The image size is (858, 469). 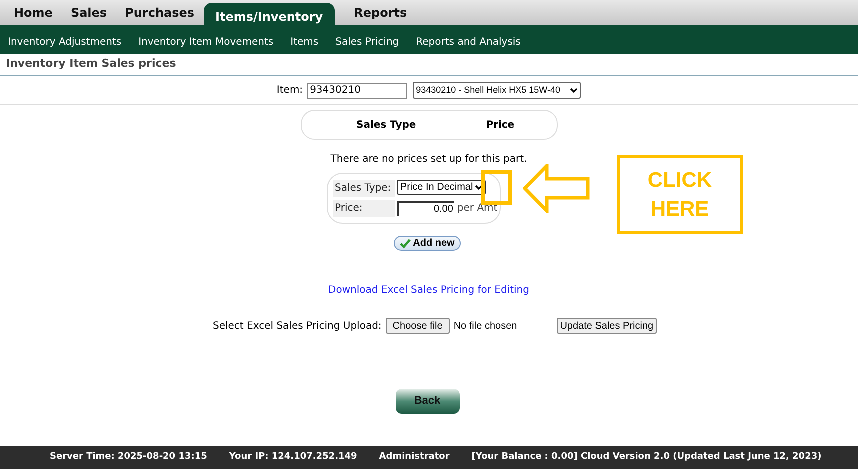 What do you see at coordinates (477, 209) in the screenshot?
I see `price-unit: per Amt` at bounding box center [477, 209].